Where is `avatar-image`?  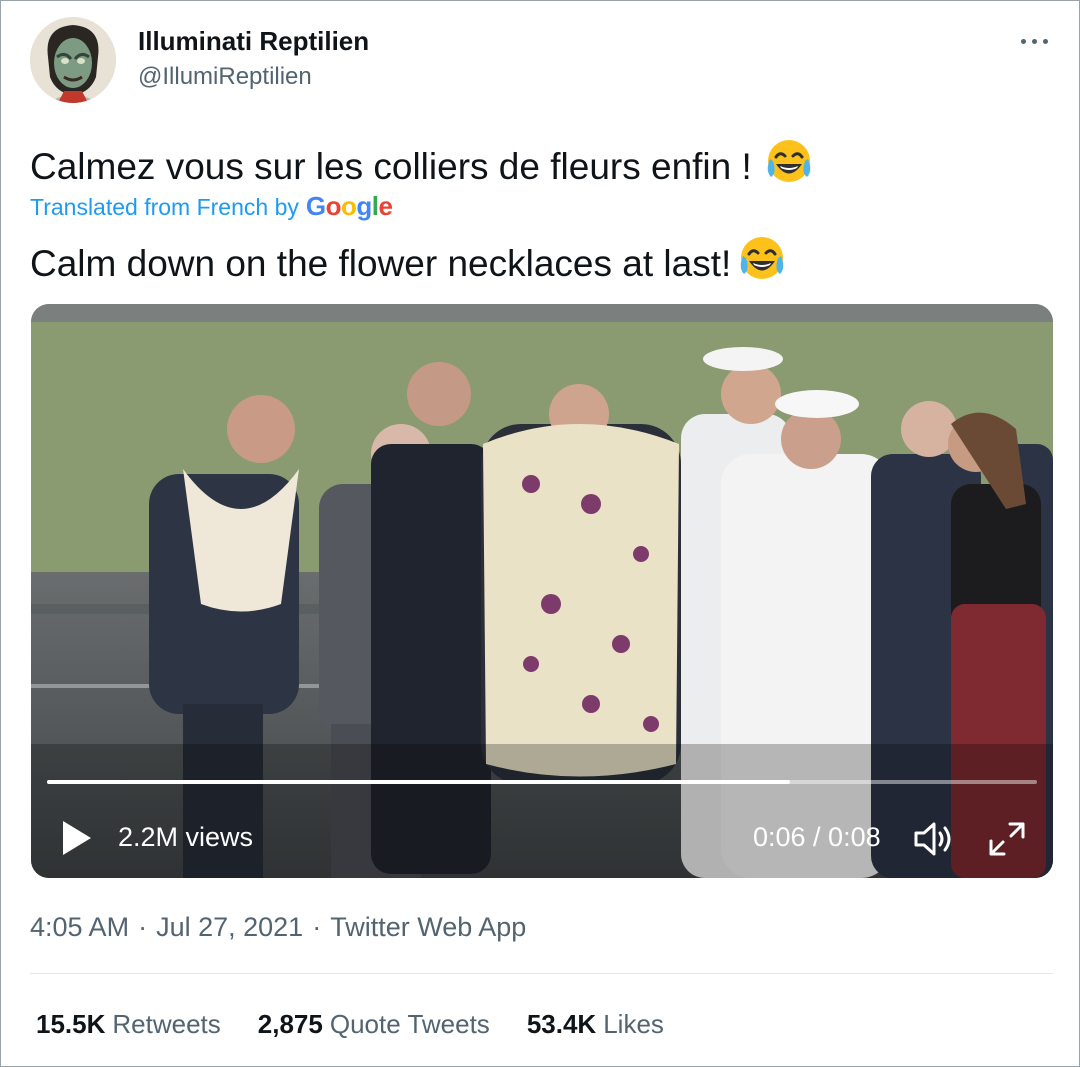 avatar-image is located at coordinates (73, 60).